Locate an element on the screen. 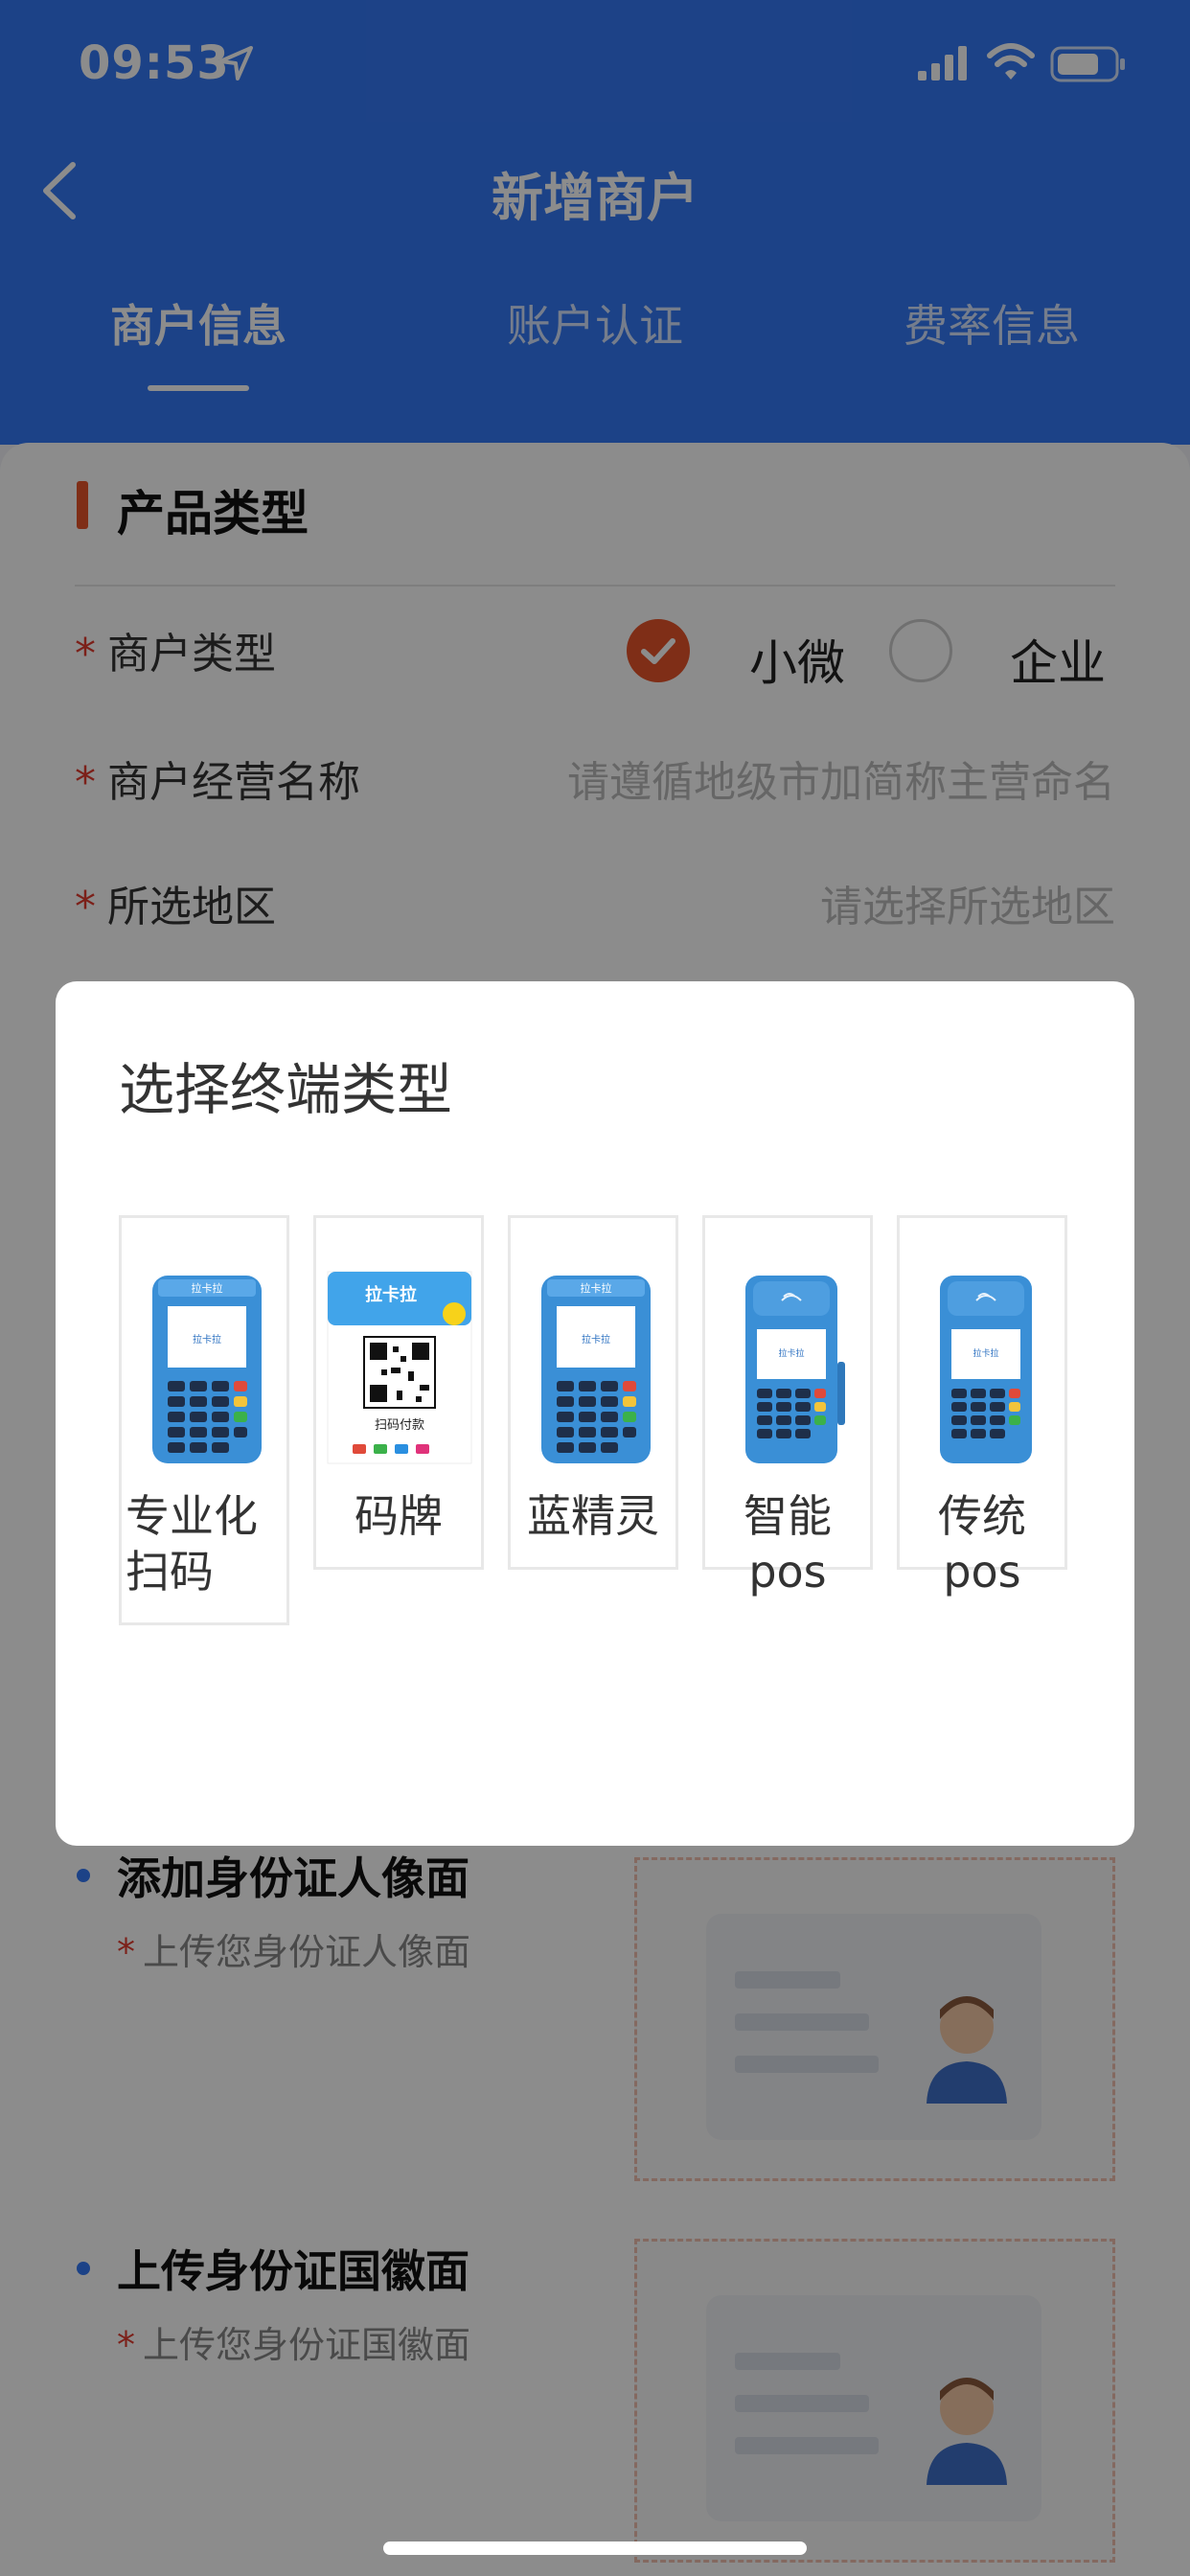  svg-text: 扫码付款 is located at coordinates (399, 1425).